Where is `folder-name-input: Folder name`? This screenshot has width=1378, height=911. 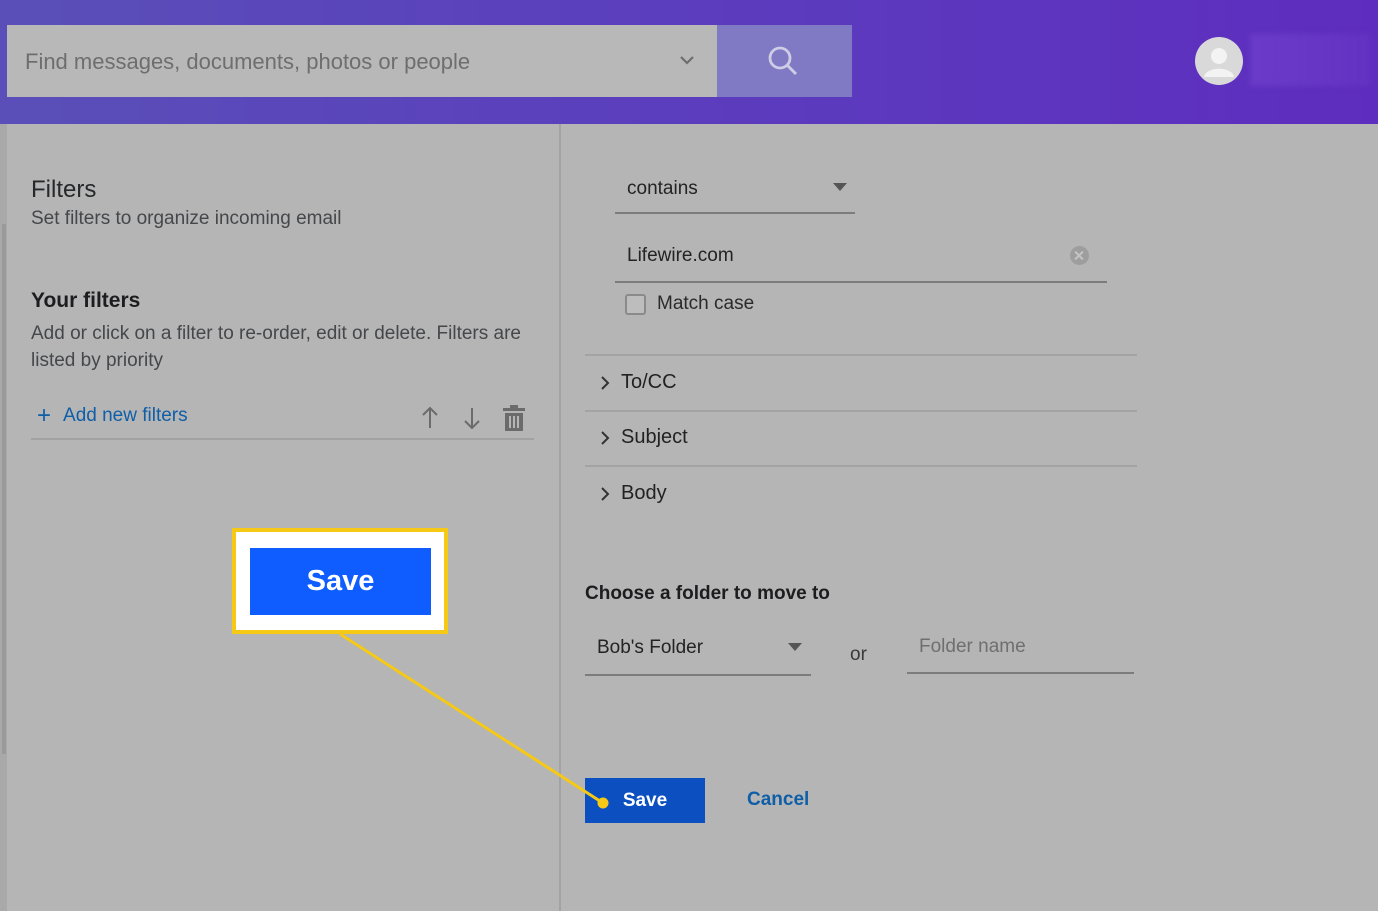 folder-name-input: Folder name is located at coordinates (1020, 651).